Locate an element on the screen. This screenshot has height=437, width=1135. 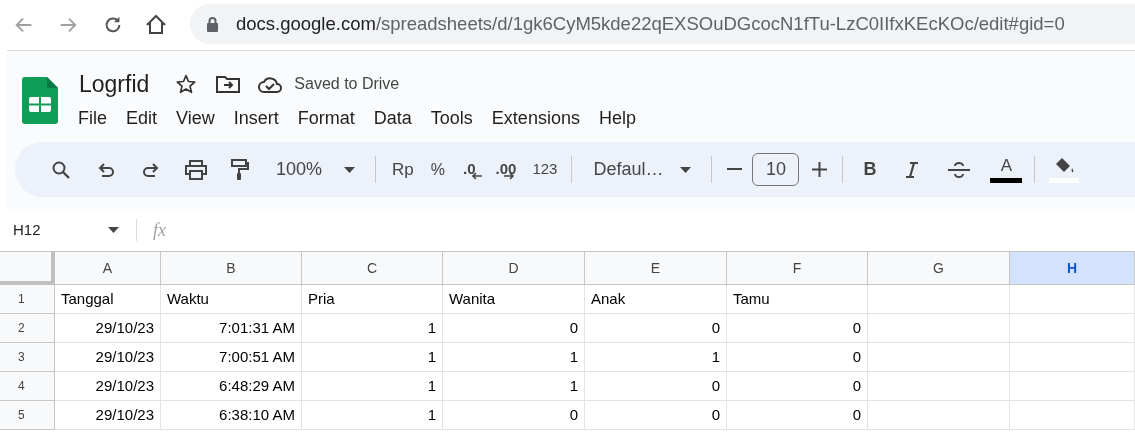
number-format-button: 123 is located at coordinates (545, 169).